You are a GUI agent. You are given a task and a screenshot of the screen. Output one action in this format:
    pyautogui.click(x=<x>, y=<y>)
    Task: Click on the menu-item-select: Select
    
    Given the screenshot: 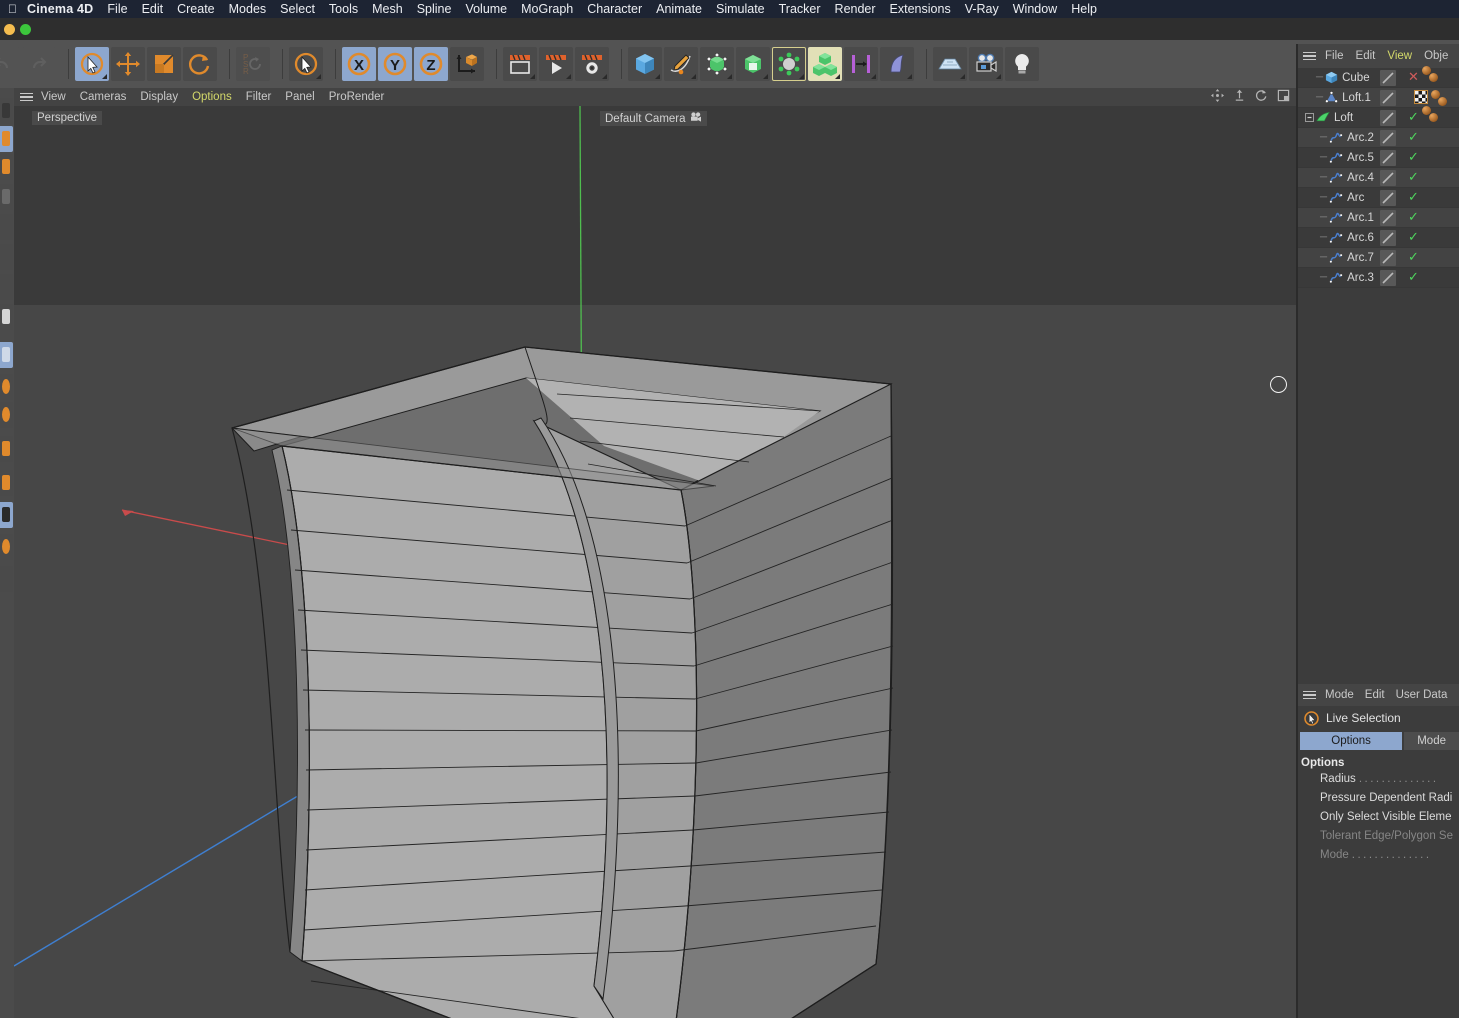 What is the action you would take?
    pyautogui.click(x=297, y=9)
    